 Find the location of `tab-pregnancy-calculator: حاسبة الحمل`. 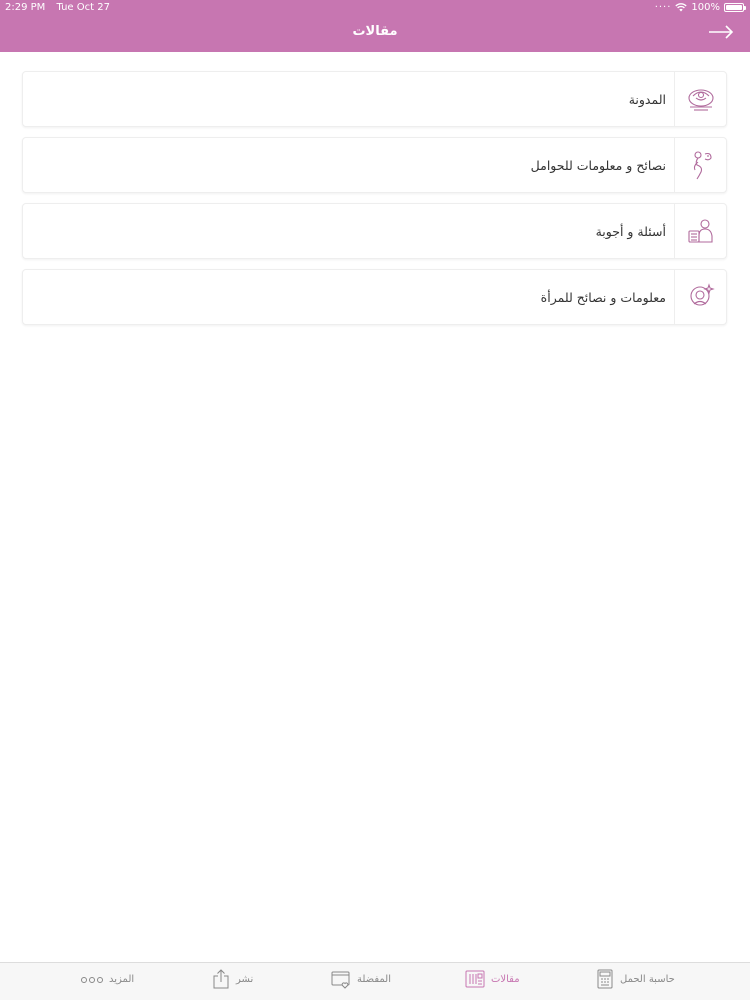

tab-pregnancy-calculator: حاسبة الحمل is located at coordinates (635, 979).